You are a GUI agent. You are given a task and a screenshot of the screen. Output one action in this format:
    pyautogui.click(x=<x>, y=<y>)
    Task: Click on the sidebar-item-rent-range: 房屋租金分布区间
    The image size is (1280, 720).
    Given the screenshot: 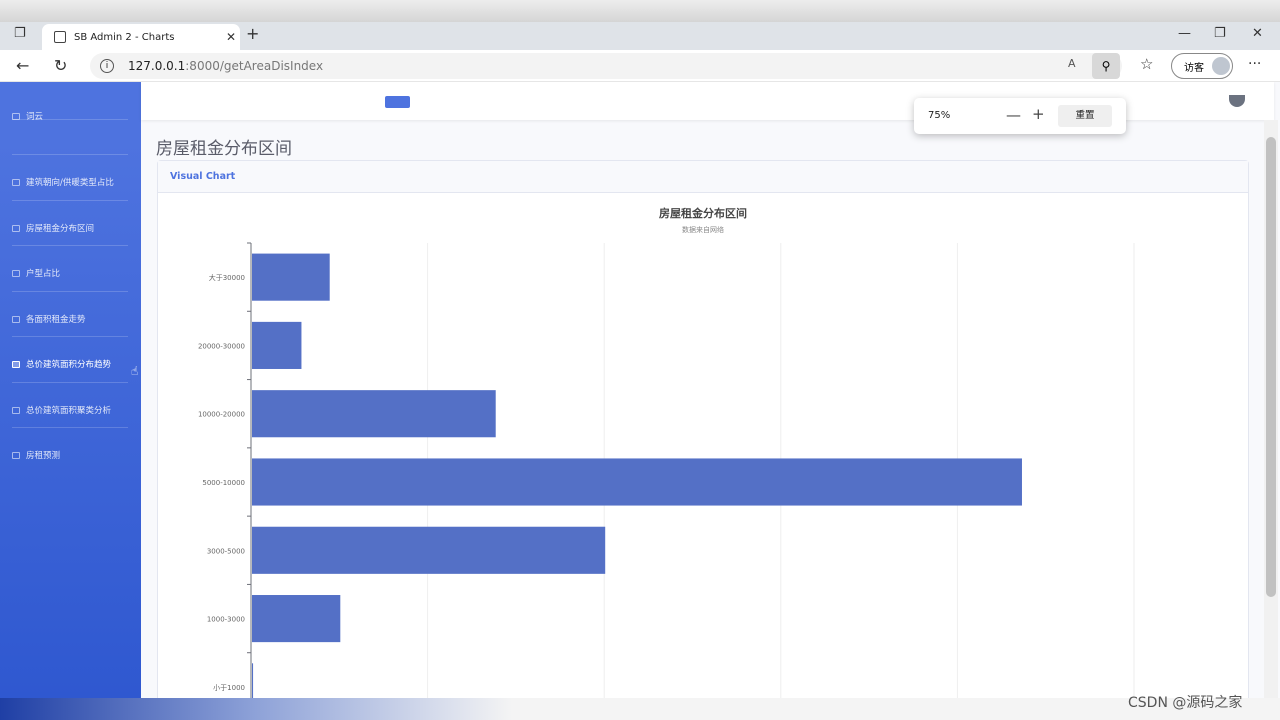 What is the action you would take?
    pyautogui.click(x=70, y=228)
    